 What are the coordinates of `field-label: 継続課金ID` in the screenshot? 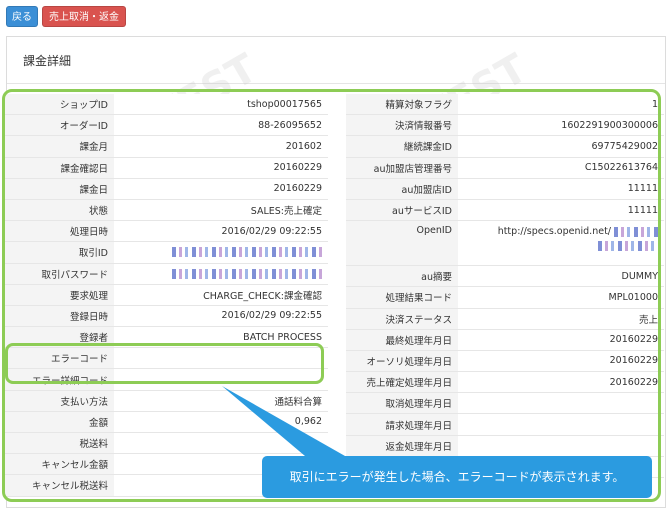 It's located at (402, 146).